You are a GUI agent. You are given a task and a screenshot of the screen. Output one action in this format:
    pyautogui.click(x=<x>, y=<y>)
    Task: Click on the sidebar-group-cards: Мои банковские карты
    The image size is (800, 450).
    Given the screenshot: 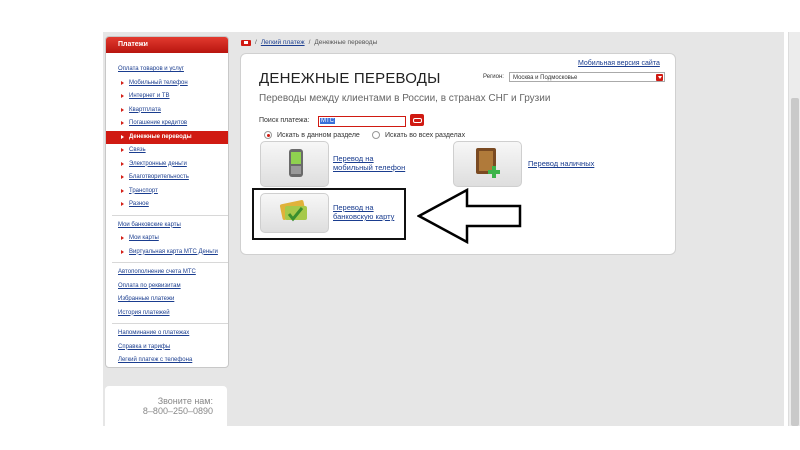 What is the action you would take?
    pyautogui.click(x=171, y=226)
    